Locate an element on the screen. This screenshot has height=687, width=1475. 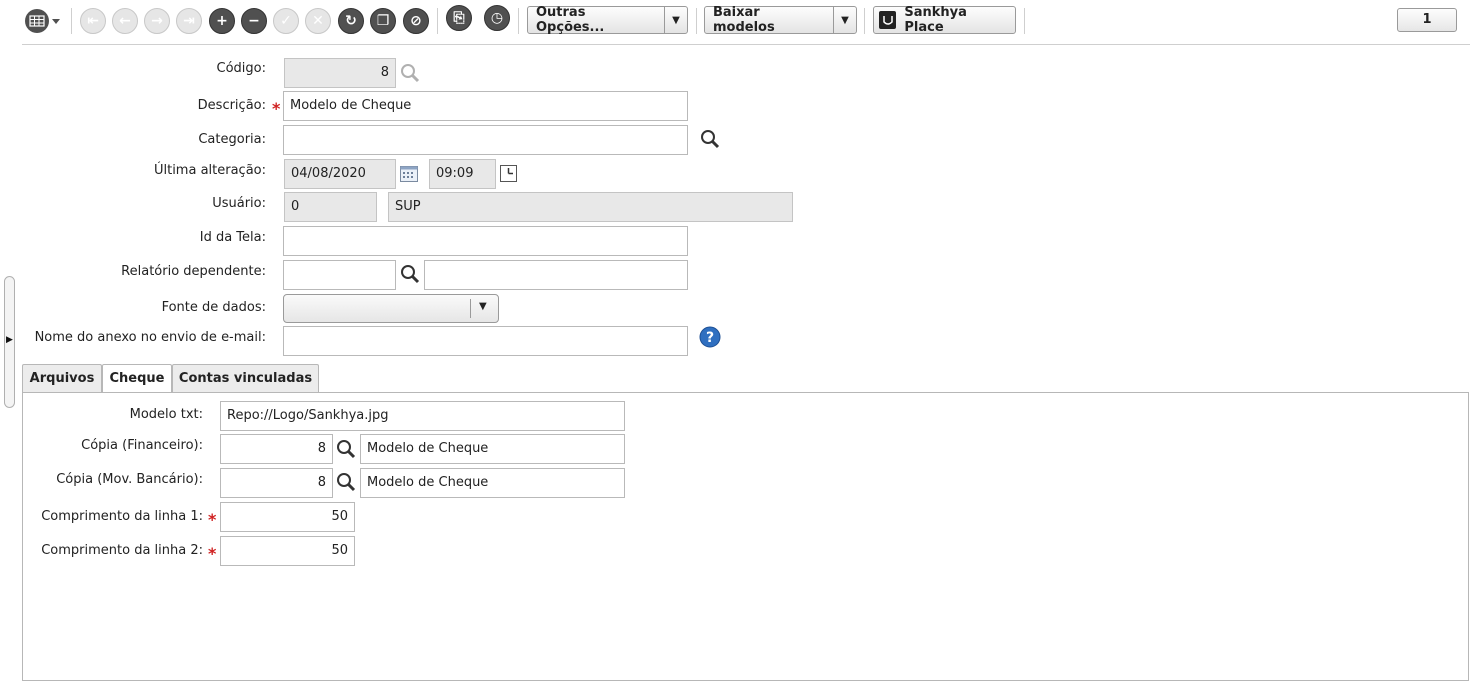
categoria-label: Categoria: is located at coordinates (232, 139).